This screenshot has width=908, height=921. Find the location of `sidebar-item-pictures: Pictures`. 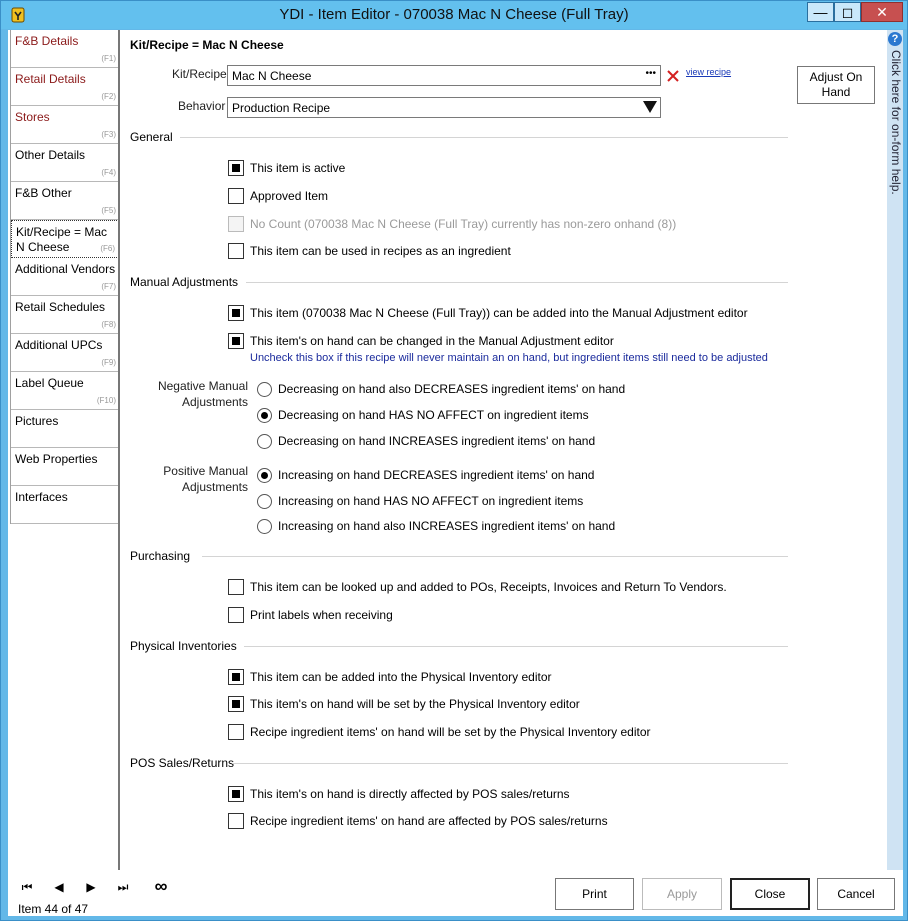

sidebar-item-pictures: Pictures is located at coordinates (65, 429).